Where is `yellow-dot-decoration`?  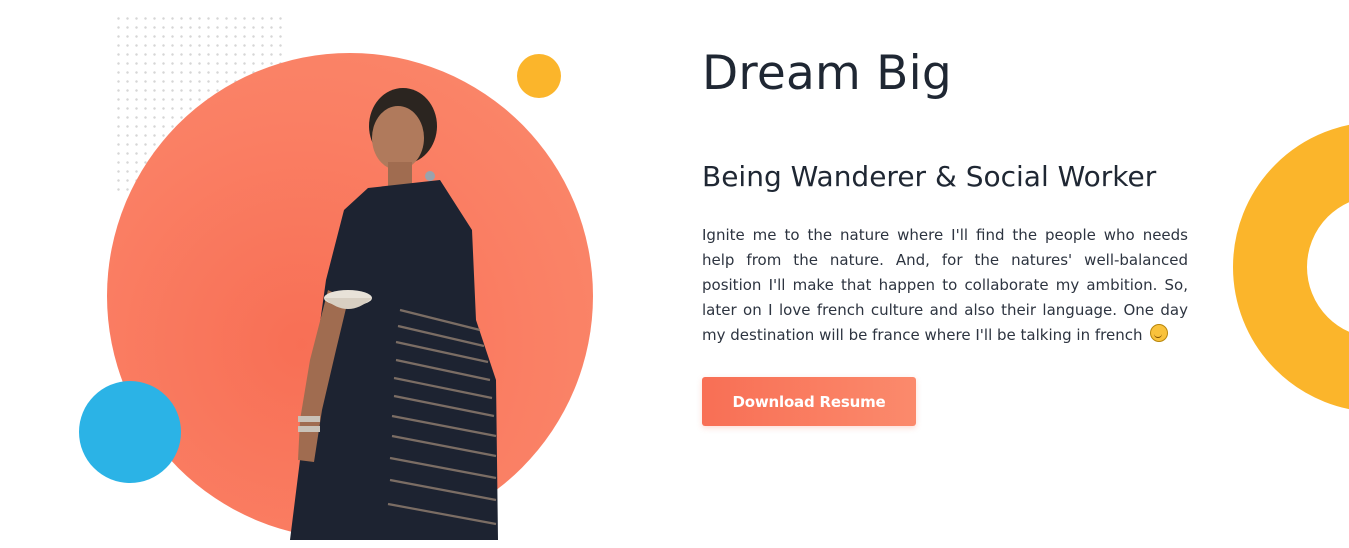 yellow-dot-decoration is located at coordinates (539, 76).